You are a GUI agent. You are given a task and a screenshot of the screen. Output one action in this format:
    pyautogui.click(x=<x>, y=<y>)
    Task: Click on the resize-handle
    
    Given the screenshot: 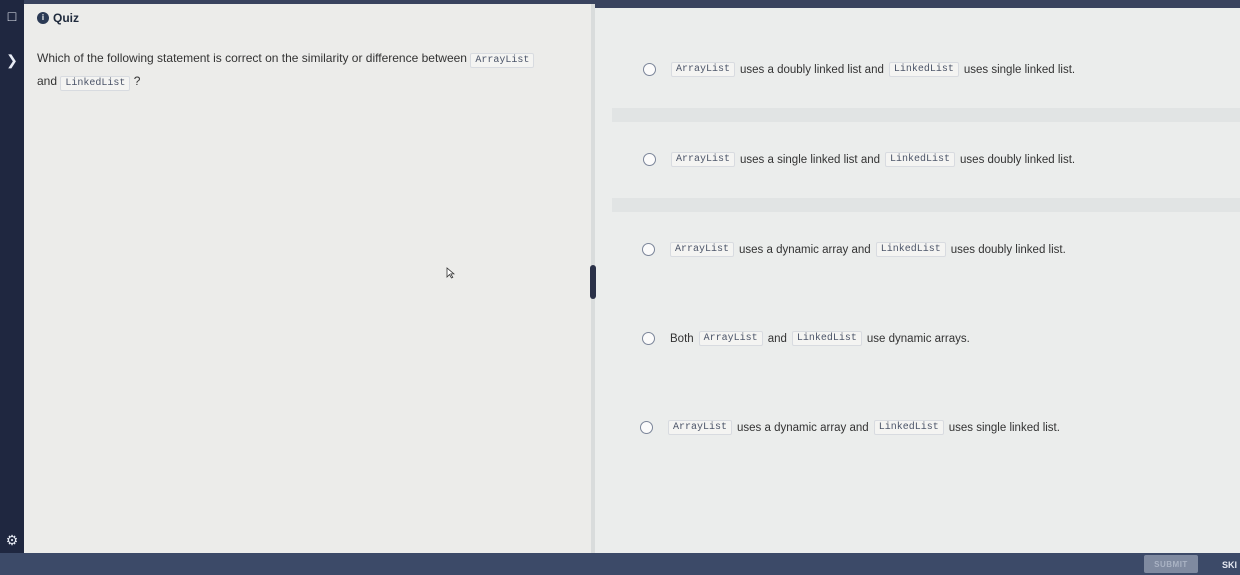 What is the action you would take?
    pyautogui.click(x=593, y=282)
    